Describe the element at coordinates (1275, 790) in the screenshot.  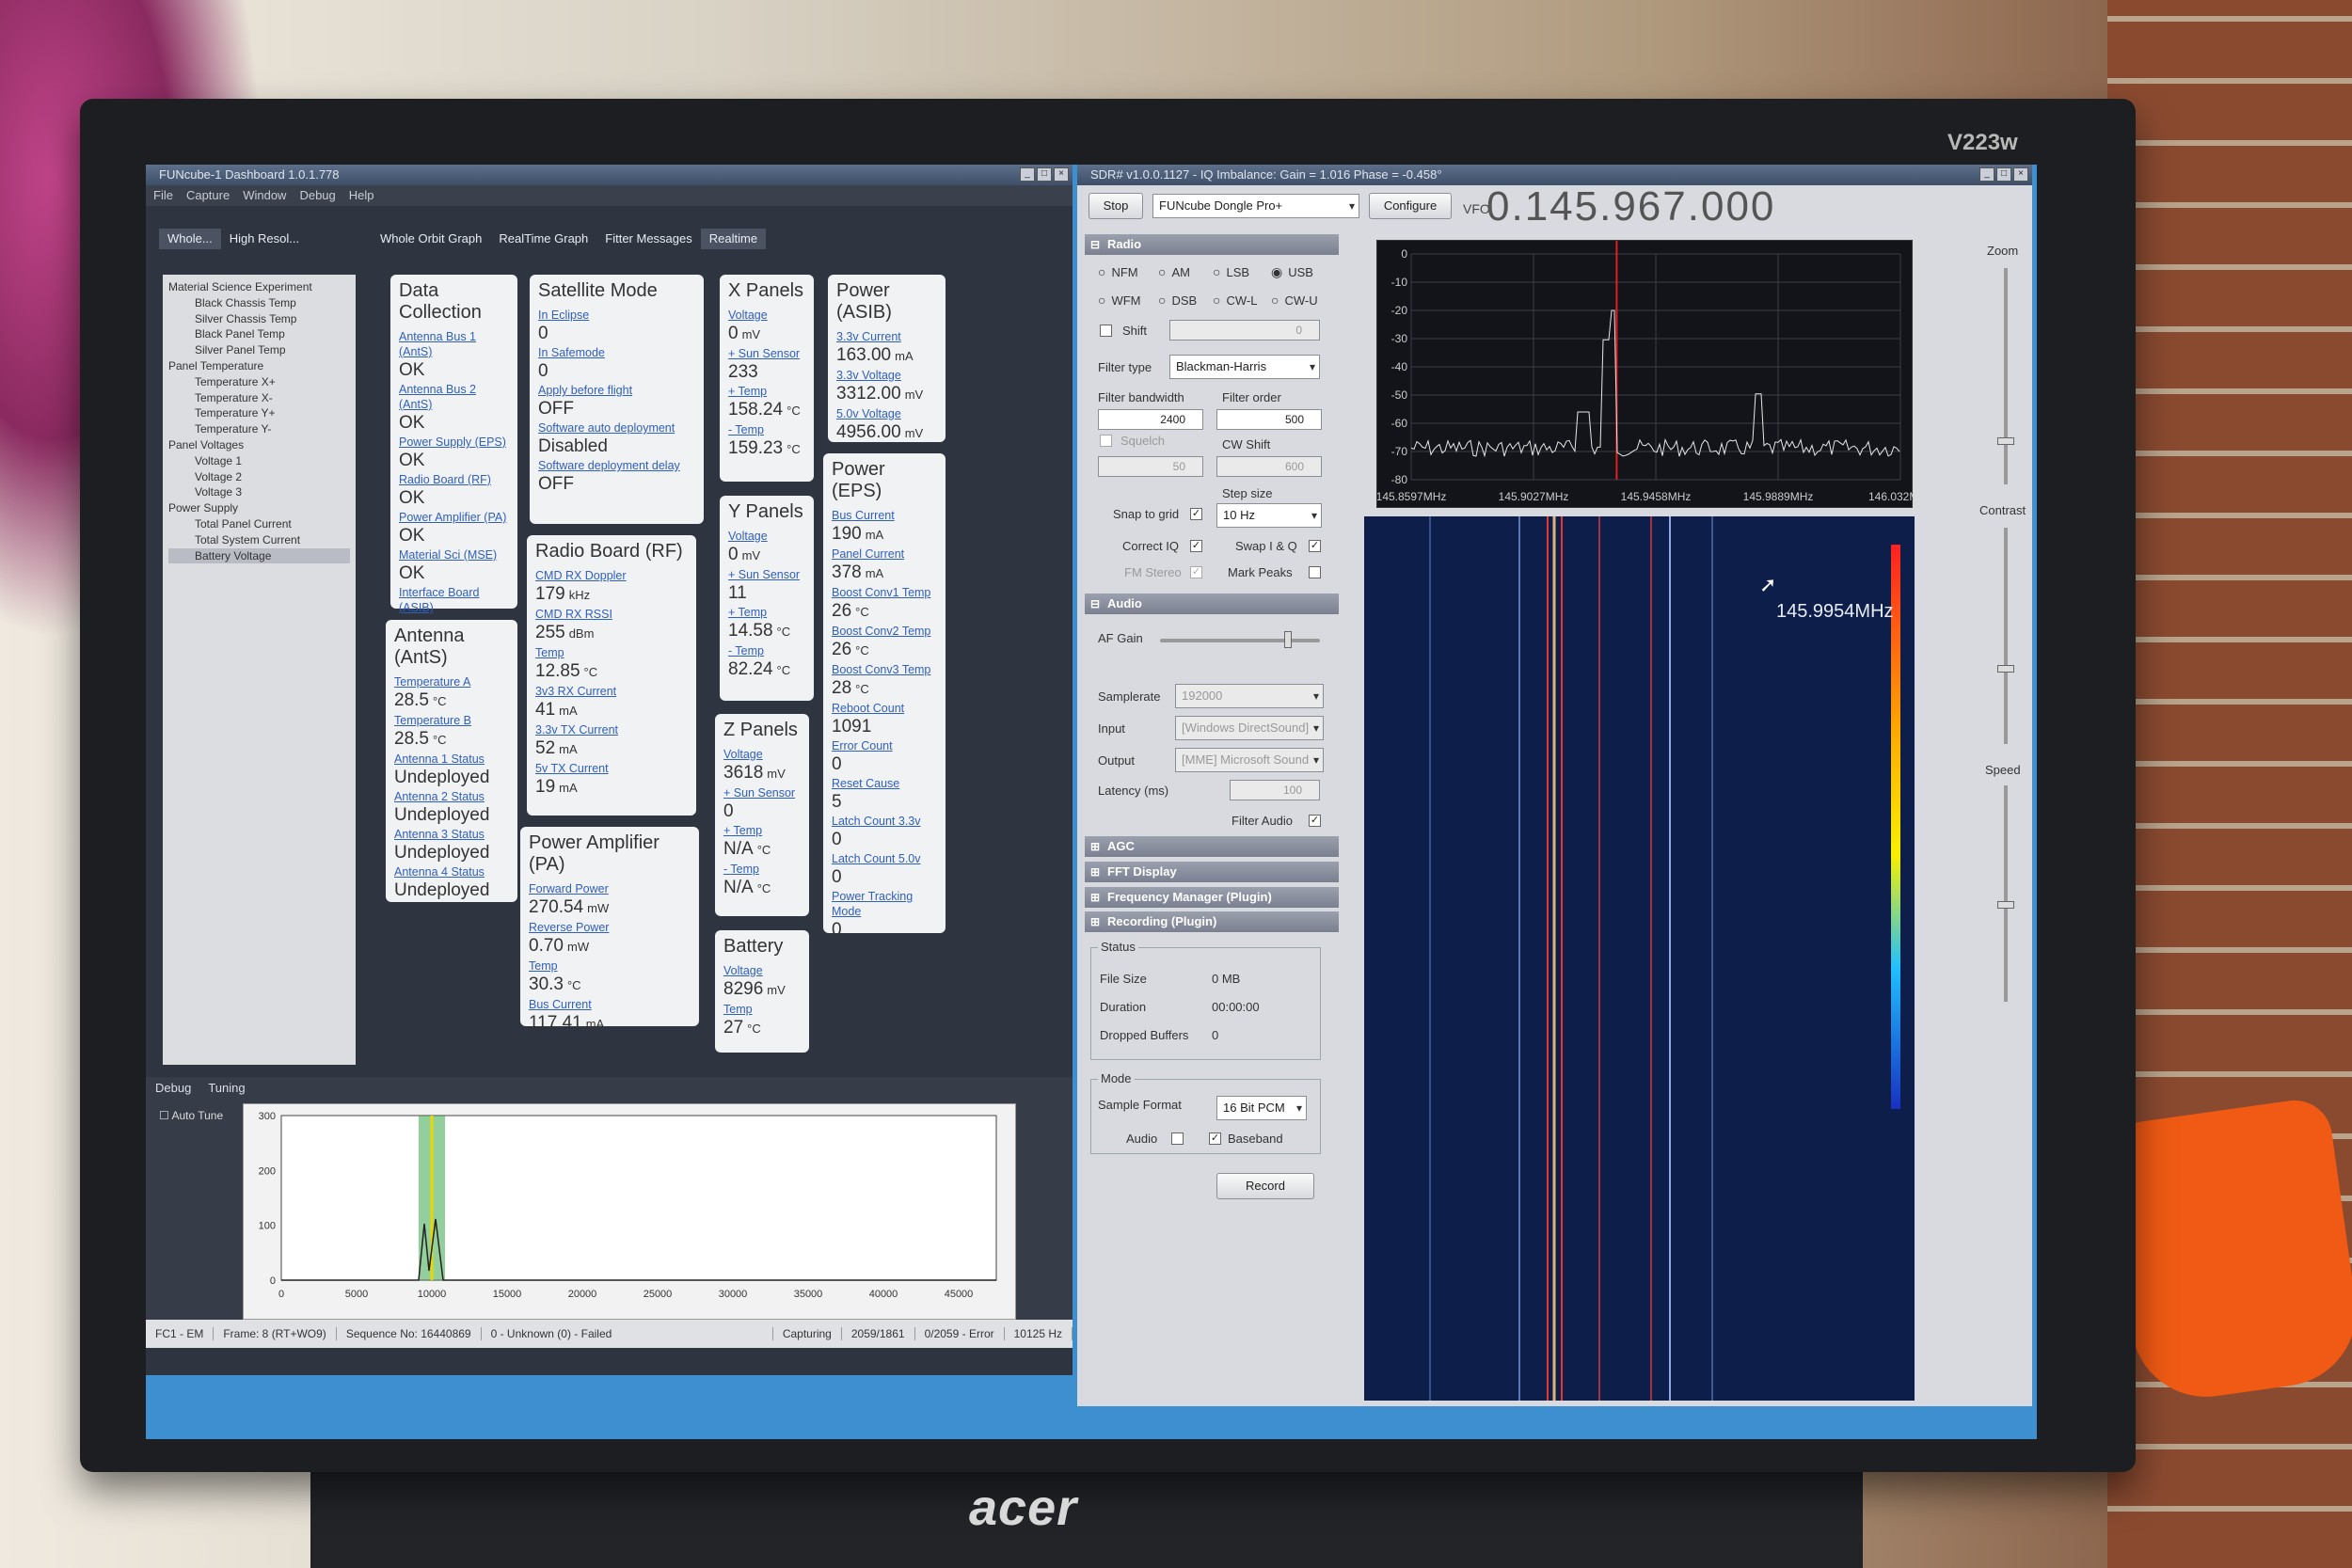
I see `latency-input: 100` at that location.